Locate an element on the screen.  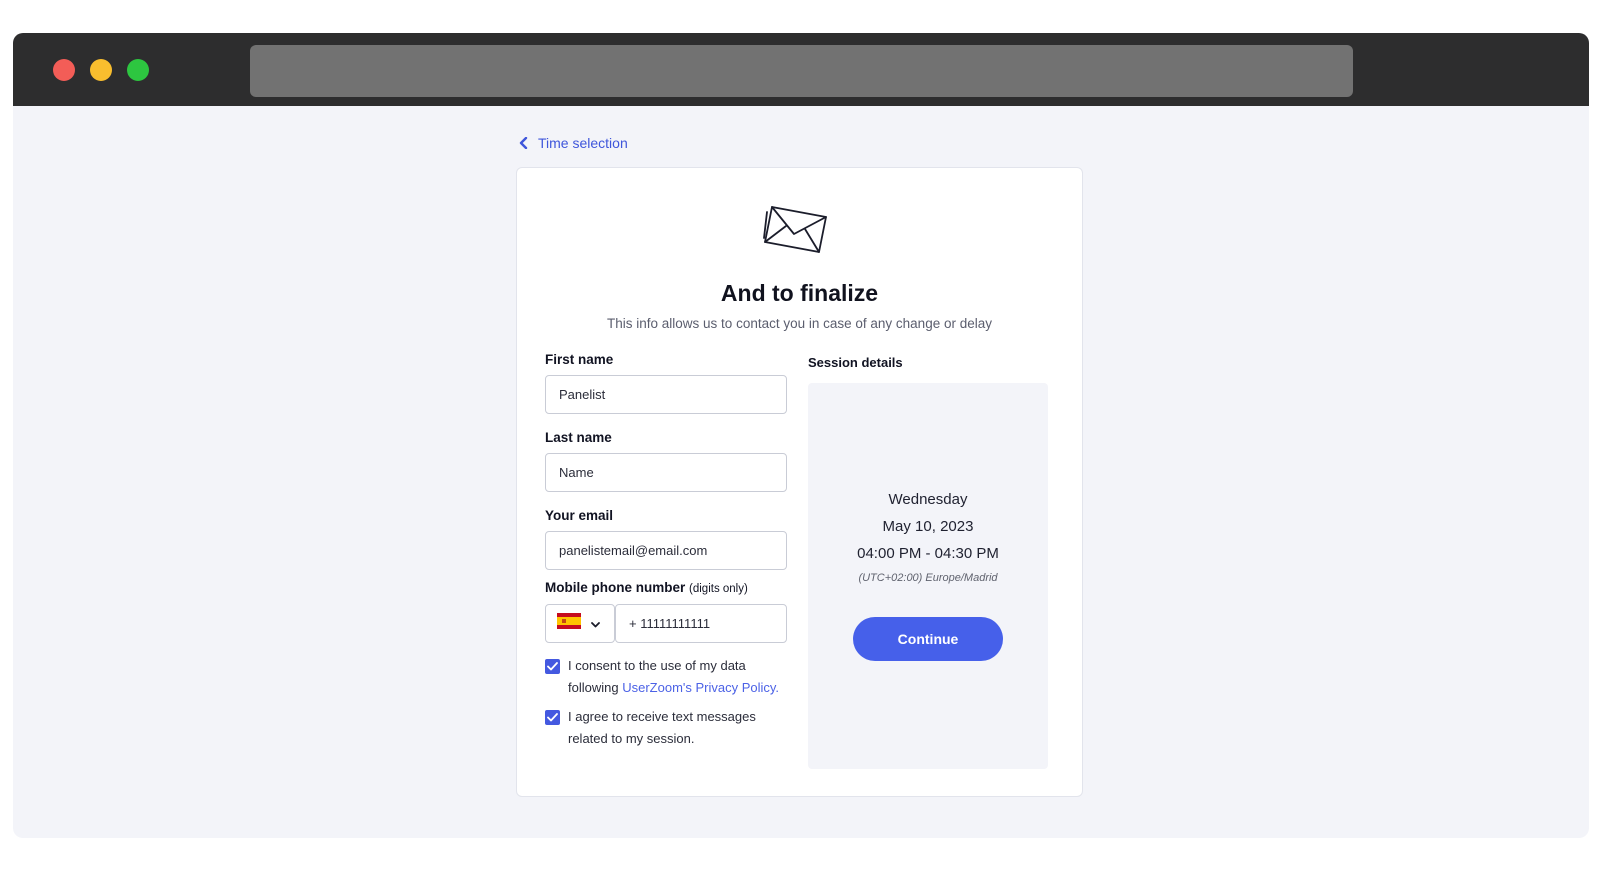
title-bar is located at coordinates (801, 69).